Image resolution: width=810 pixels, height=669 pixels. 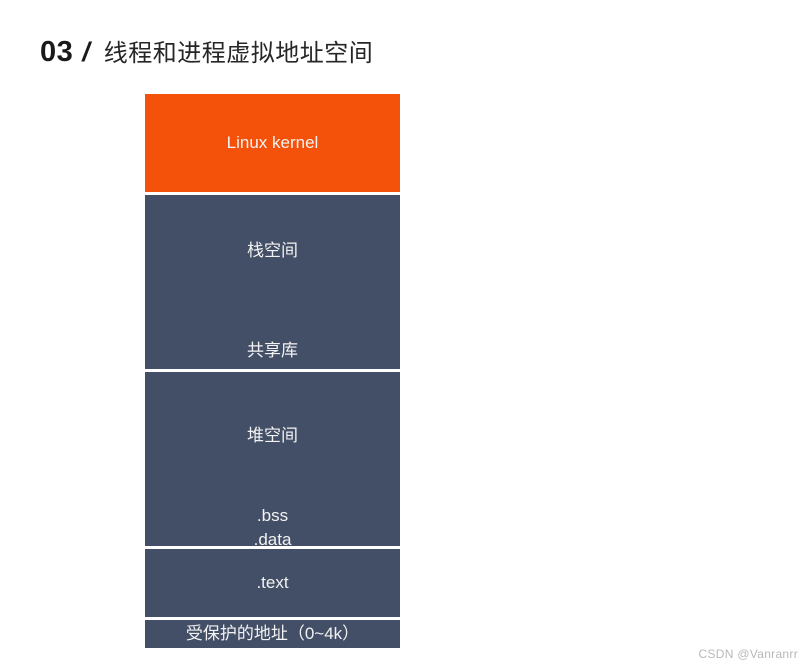 What do you see at coordinates (57, 52) in the screenshot?
I see `slide-number: 03` at bounding box center [57, 52].